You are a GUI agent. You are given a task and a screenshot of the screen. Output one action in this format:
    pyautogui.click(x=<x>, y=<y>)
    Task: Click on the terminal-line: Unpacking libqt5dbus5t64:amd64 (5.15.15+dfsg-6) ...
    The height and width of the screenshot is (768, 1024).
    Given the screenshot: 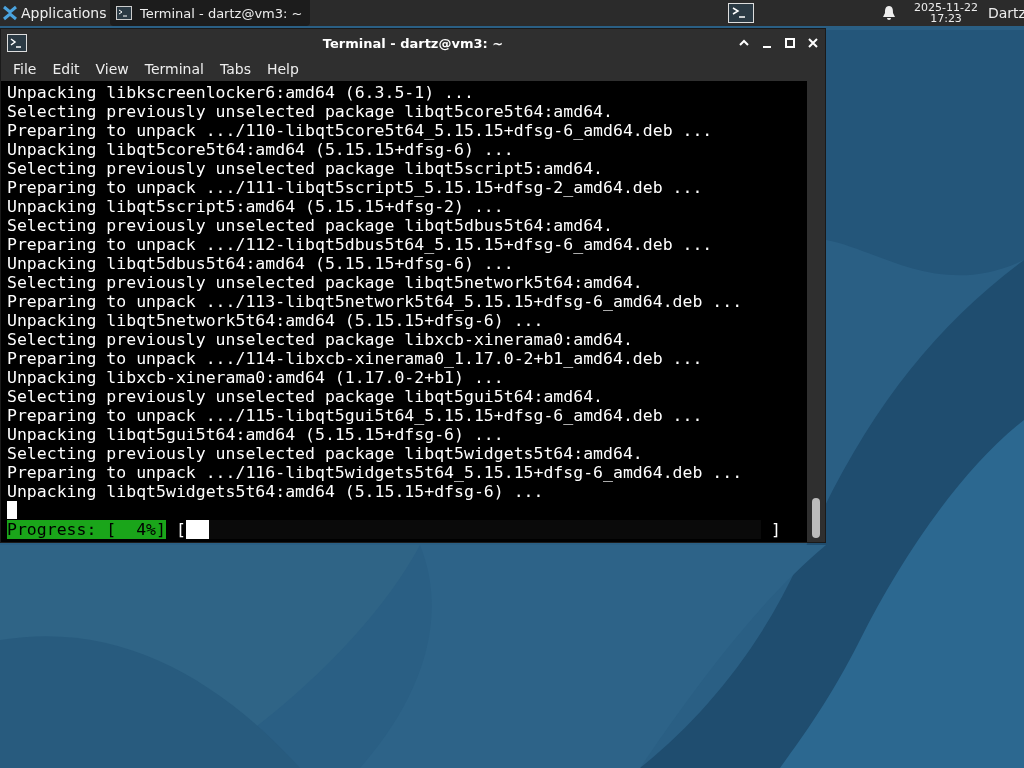 What is the action you would take?
    pyautogui.click(x=261, y=263)
    